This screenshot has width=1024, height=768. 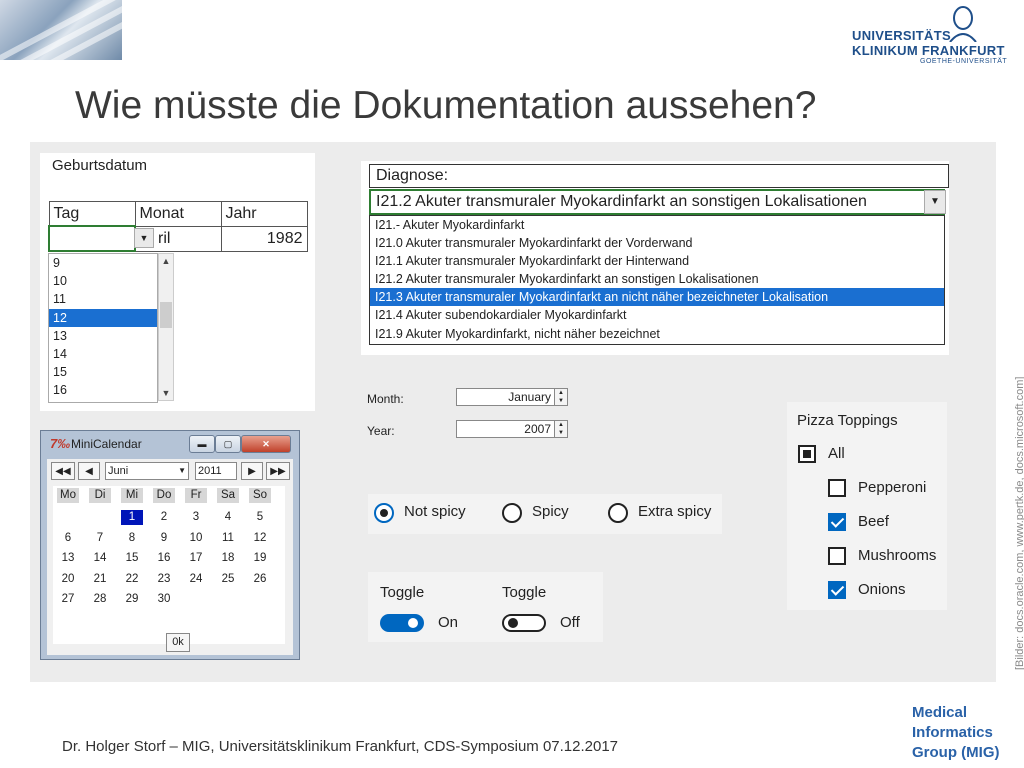 I want to click on next-month-button: ▶, so click(x=252, y=471).